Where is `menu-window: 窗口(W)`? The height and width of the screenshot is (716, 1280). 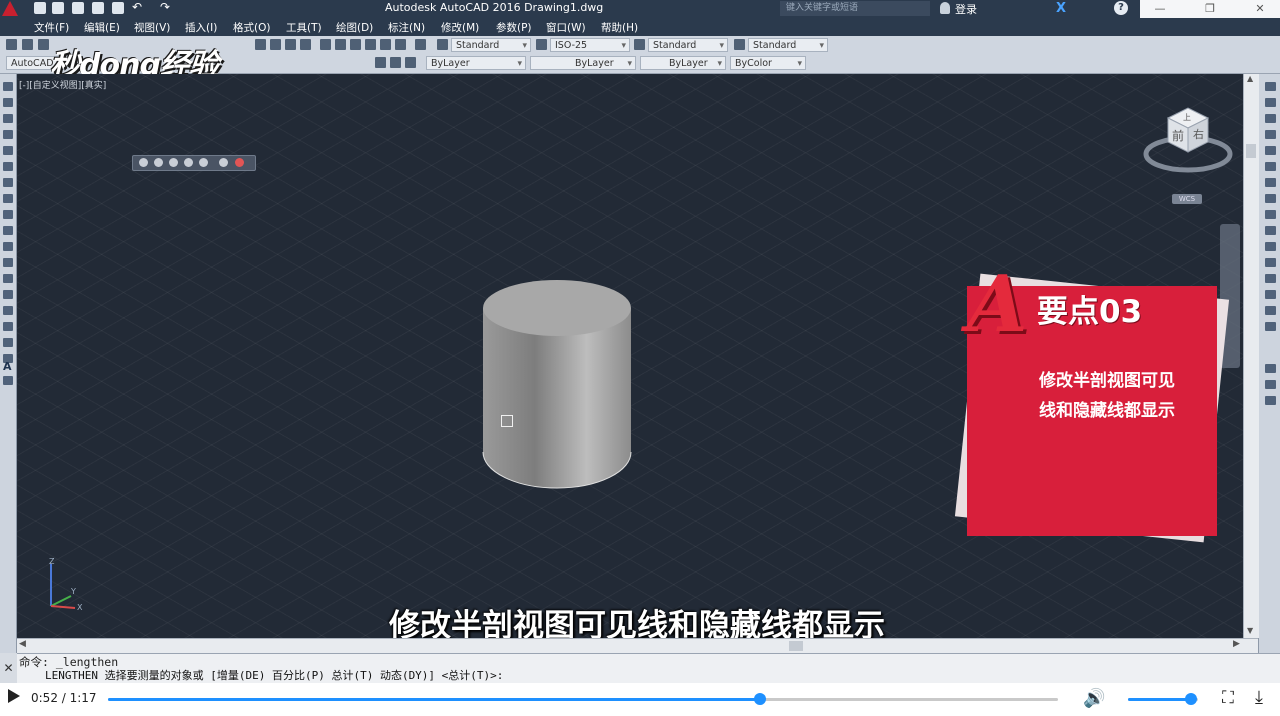 menu-window: 窗口(W) is located at coordinates (566, 27).